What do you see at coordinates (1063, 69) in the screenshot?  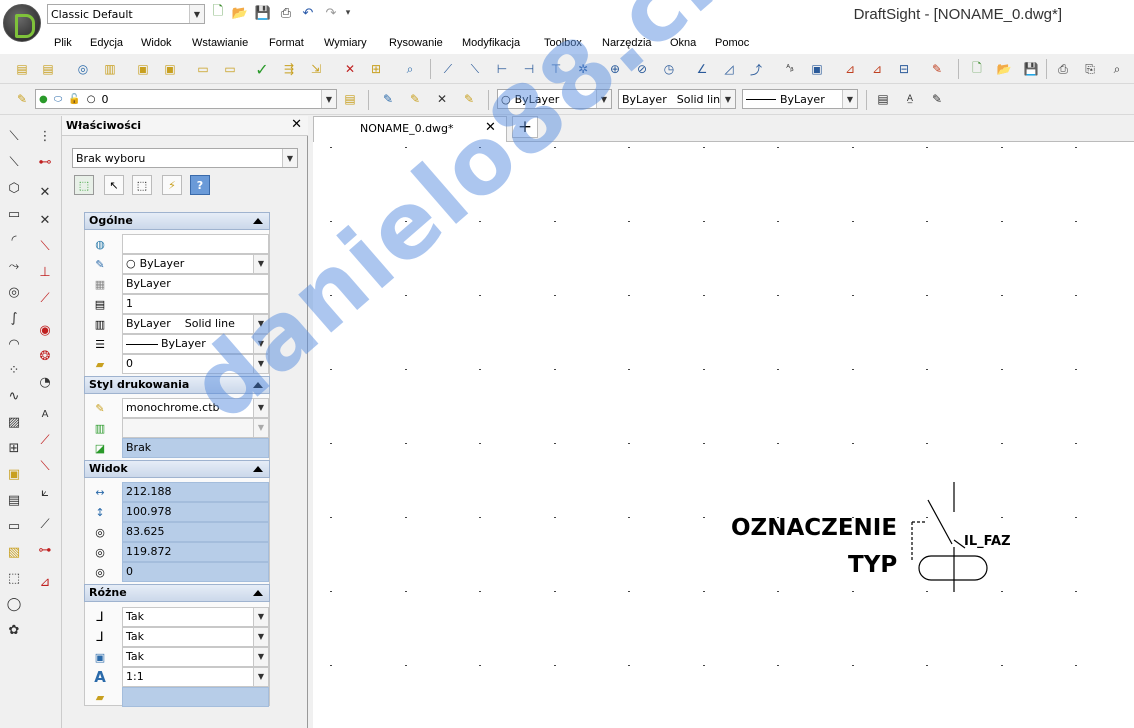 I see `print-drawing-icon: ⎙` at bounding box center [1063, 69].